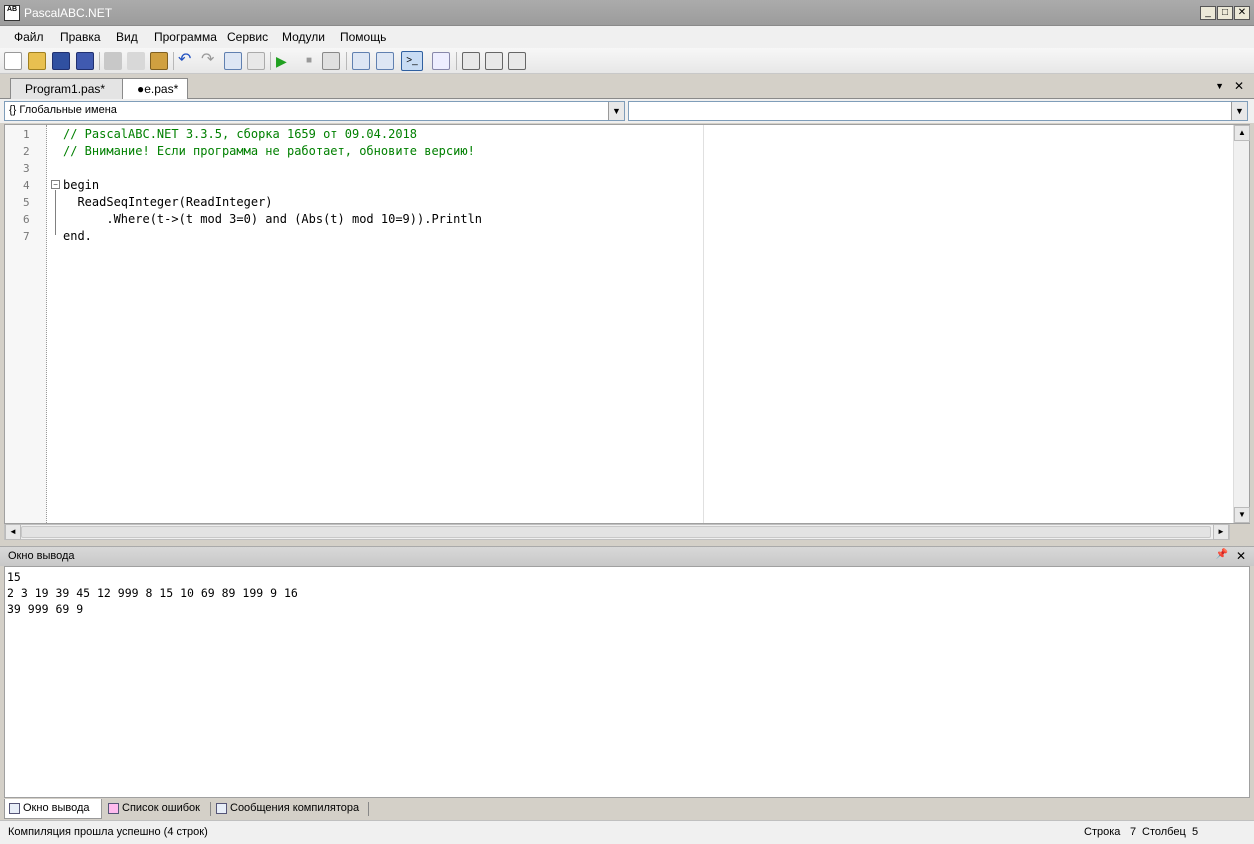  What do you see at coordinates (13, 61) in the screenshot?
I see `new-file-icon` at bounding box center [13, 61].